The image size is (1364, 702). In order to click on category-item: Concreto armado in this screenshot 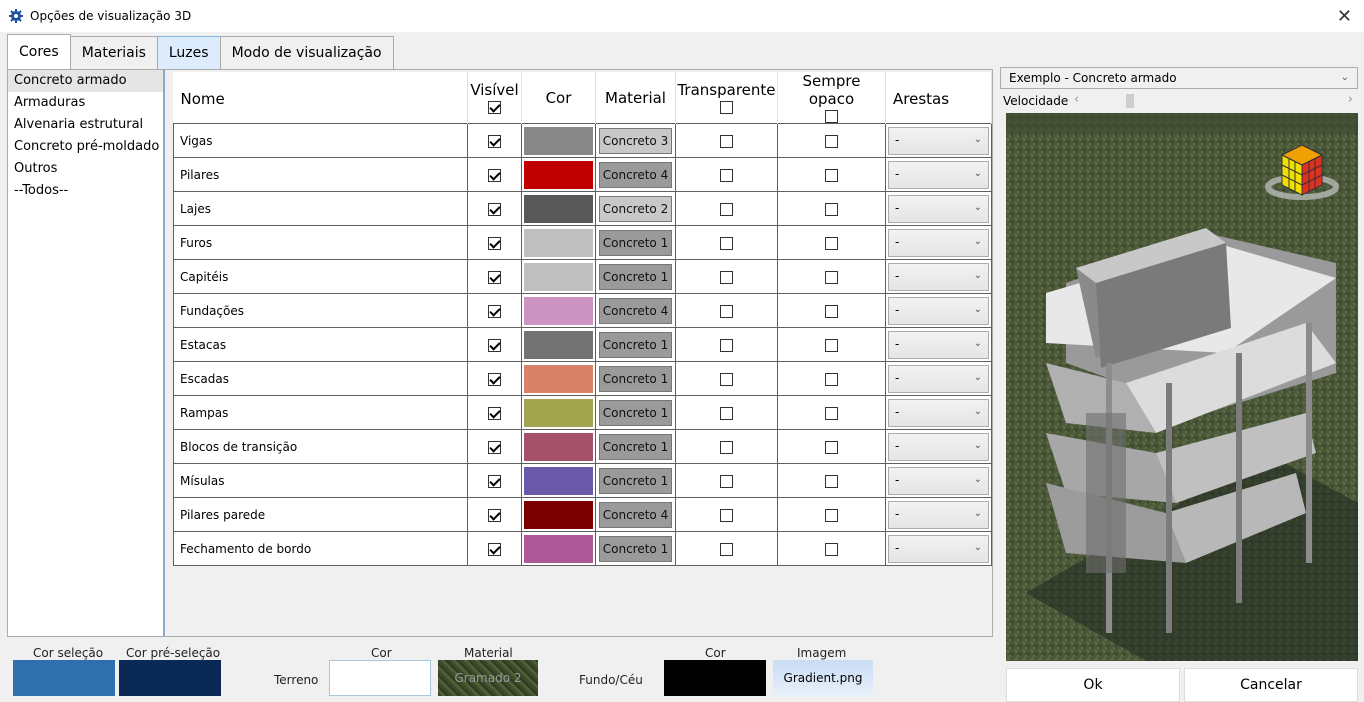, I will do `click(85, 81)`.